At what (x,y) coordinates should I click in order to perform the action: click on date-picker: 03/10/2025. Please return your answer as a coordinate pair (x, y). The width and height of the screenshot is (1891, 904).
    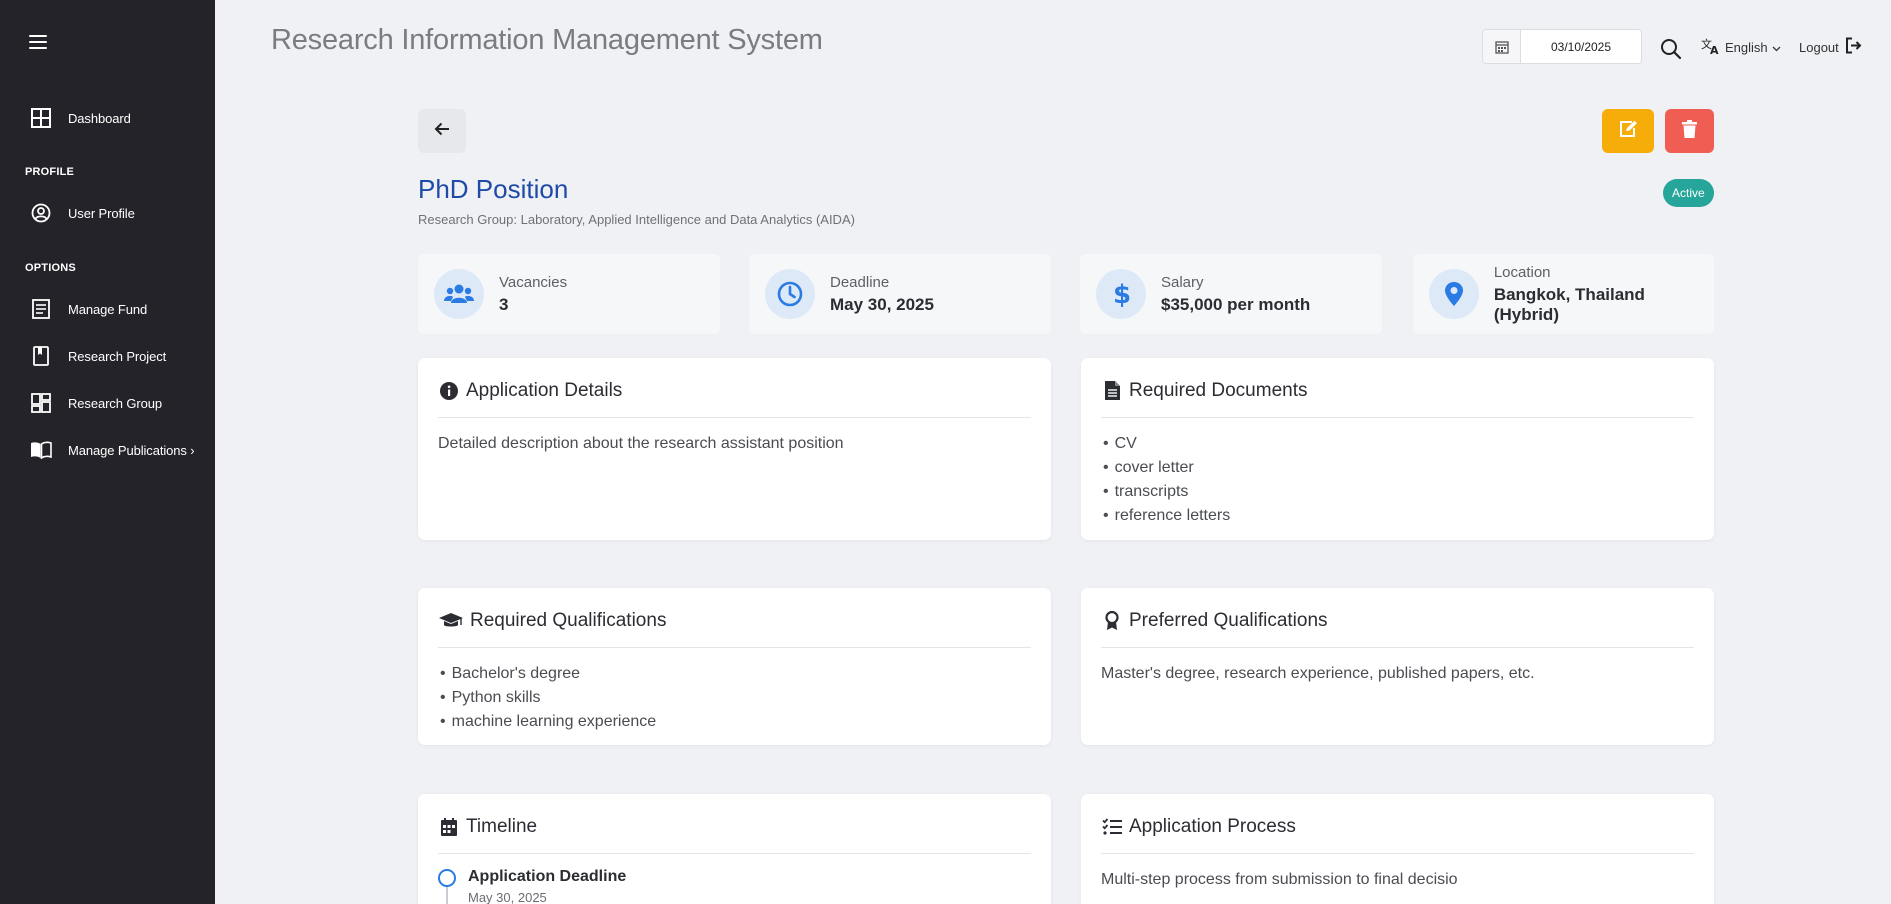
    Looking at the image, I should click on (1562, 46).